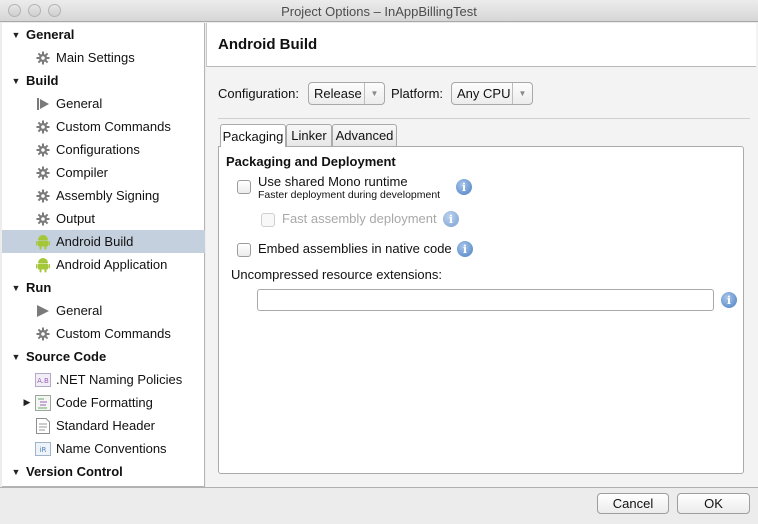  Describe the element at coordinates (244, 187) in the screenshot. I see `shared-runtime-checkbox` at that location.